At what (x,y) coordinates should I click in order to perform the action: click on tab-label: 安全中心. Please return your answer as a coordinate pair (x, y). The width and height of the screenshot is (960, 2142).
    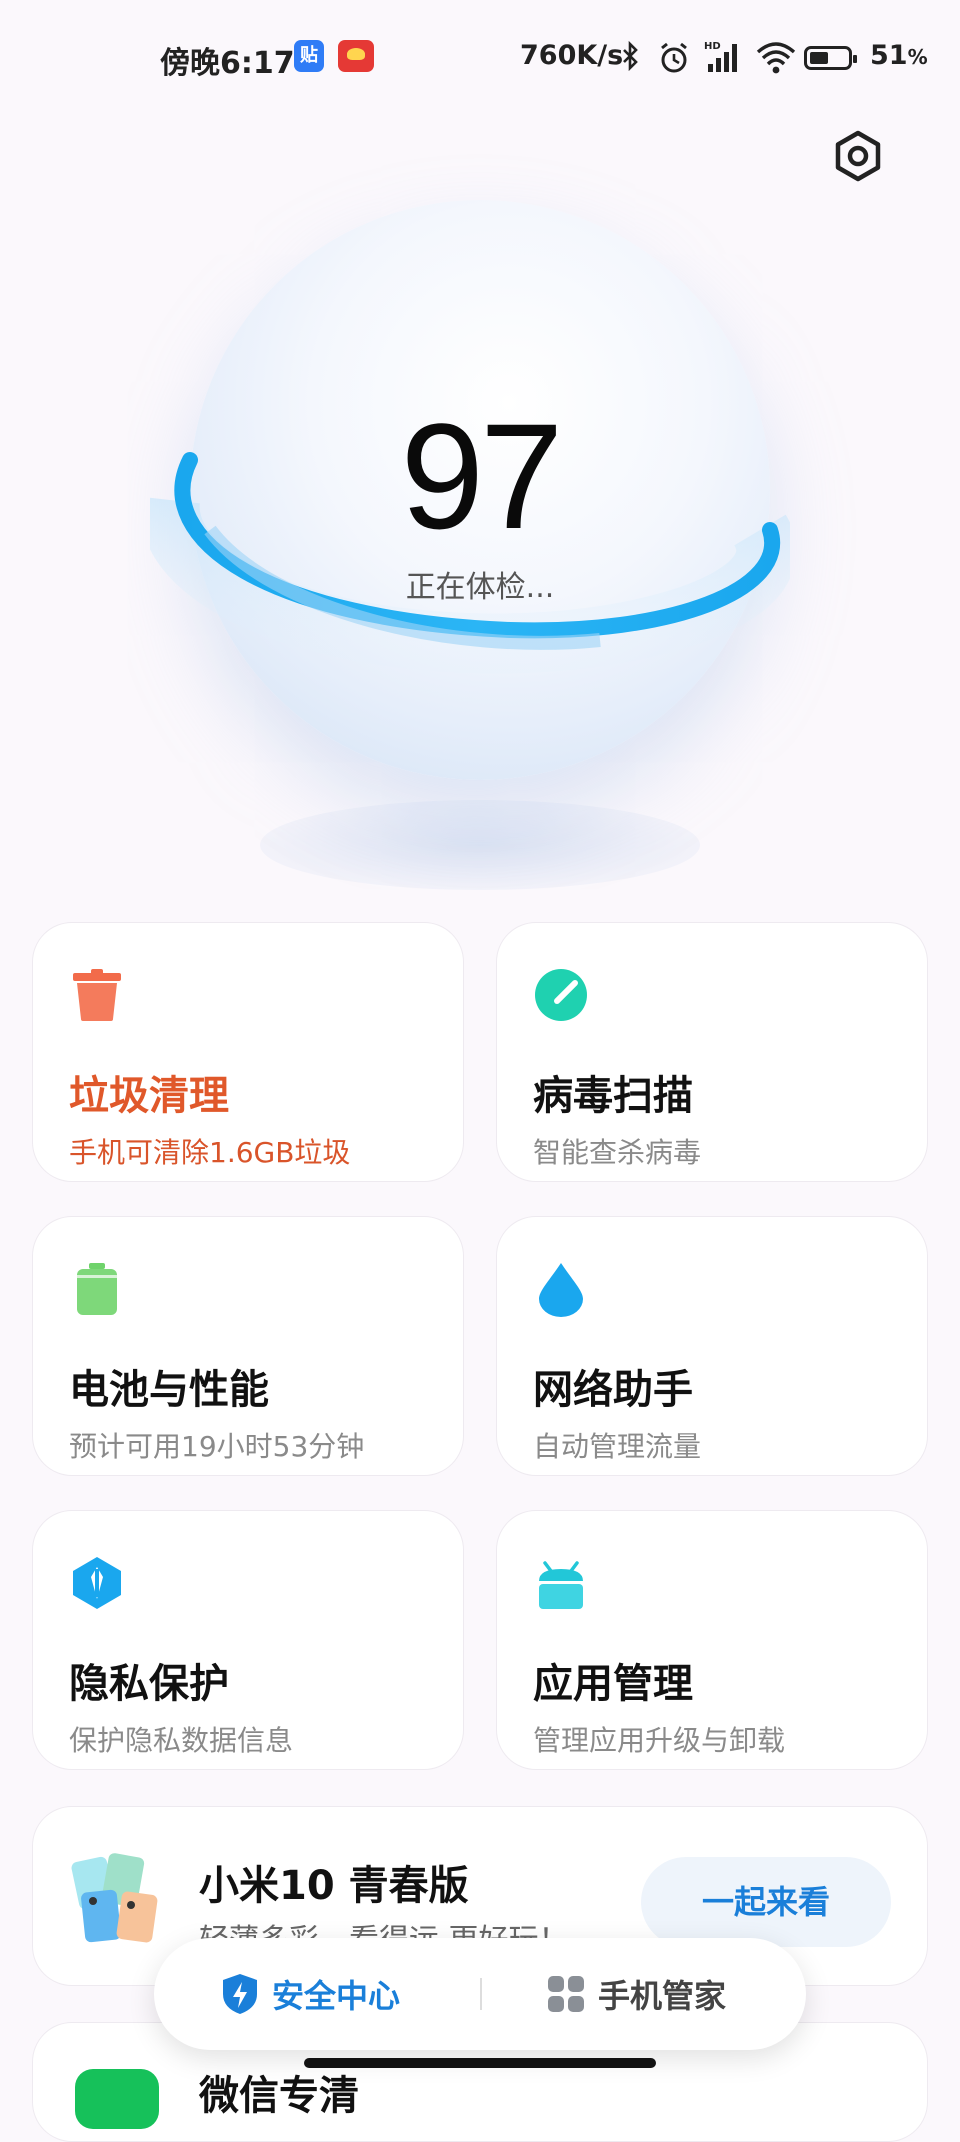
    Looking at the image, I should click on (336, 1996).